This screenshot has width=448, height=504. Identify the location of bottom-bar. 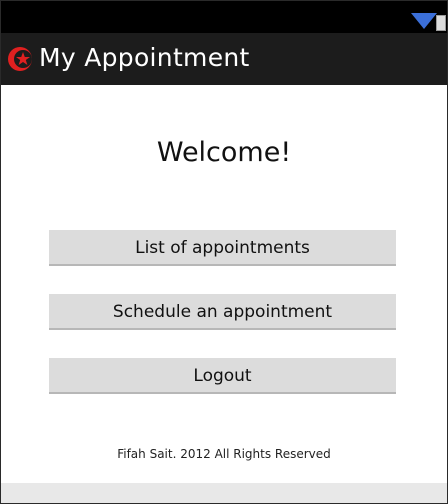
(224, 493).